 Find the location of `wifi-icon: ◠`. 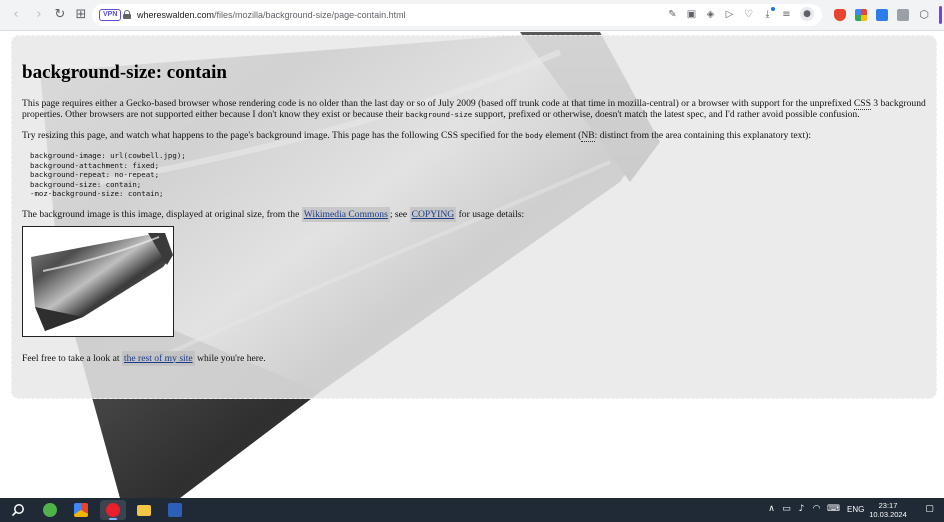

wifi-icon: ◠ is located at coordinates (816, 509).